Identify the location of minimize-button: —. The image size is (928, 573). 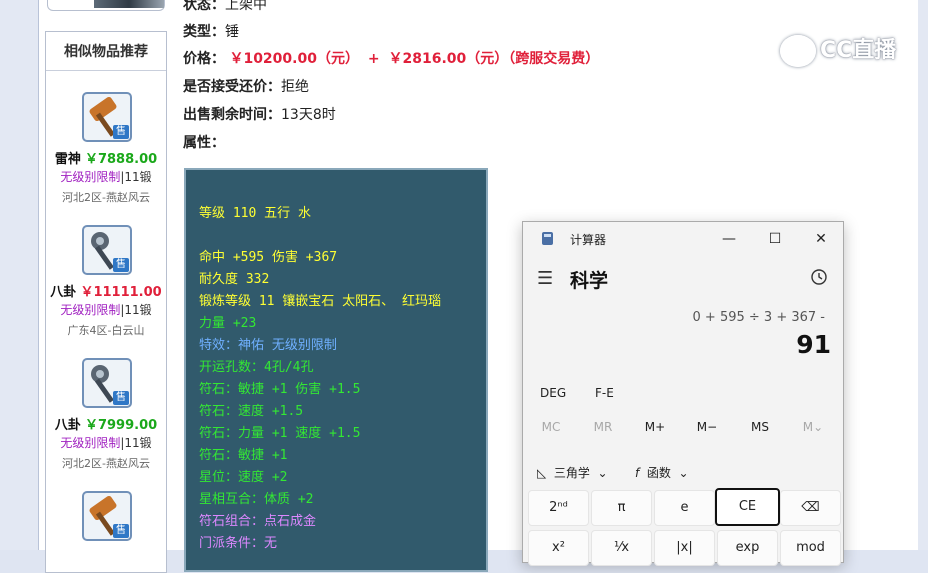
(729, 239).